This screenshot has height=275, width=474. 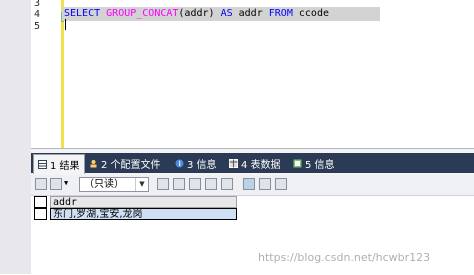 What do you see at coordinates (211, 184) in the screenshot?
I see `delete-button` at bounding box center [211, 184].